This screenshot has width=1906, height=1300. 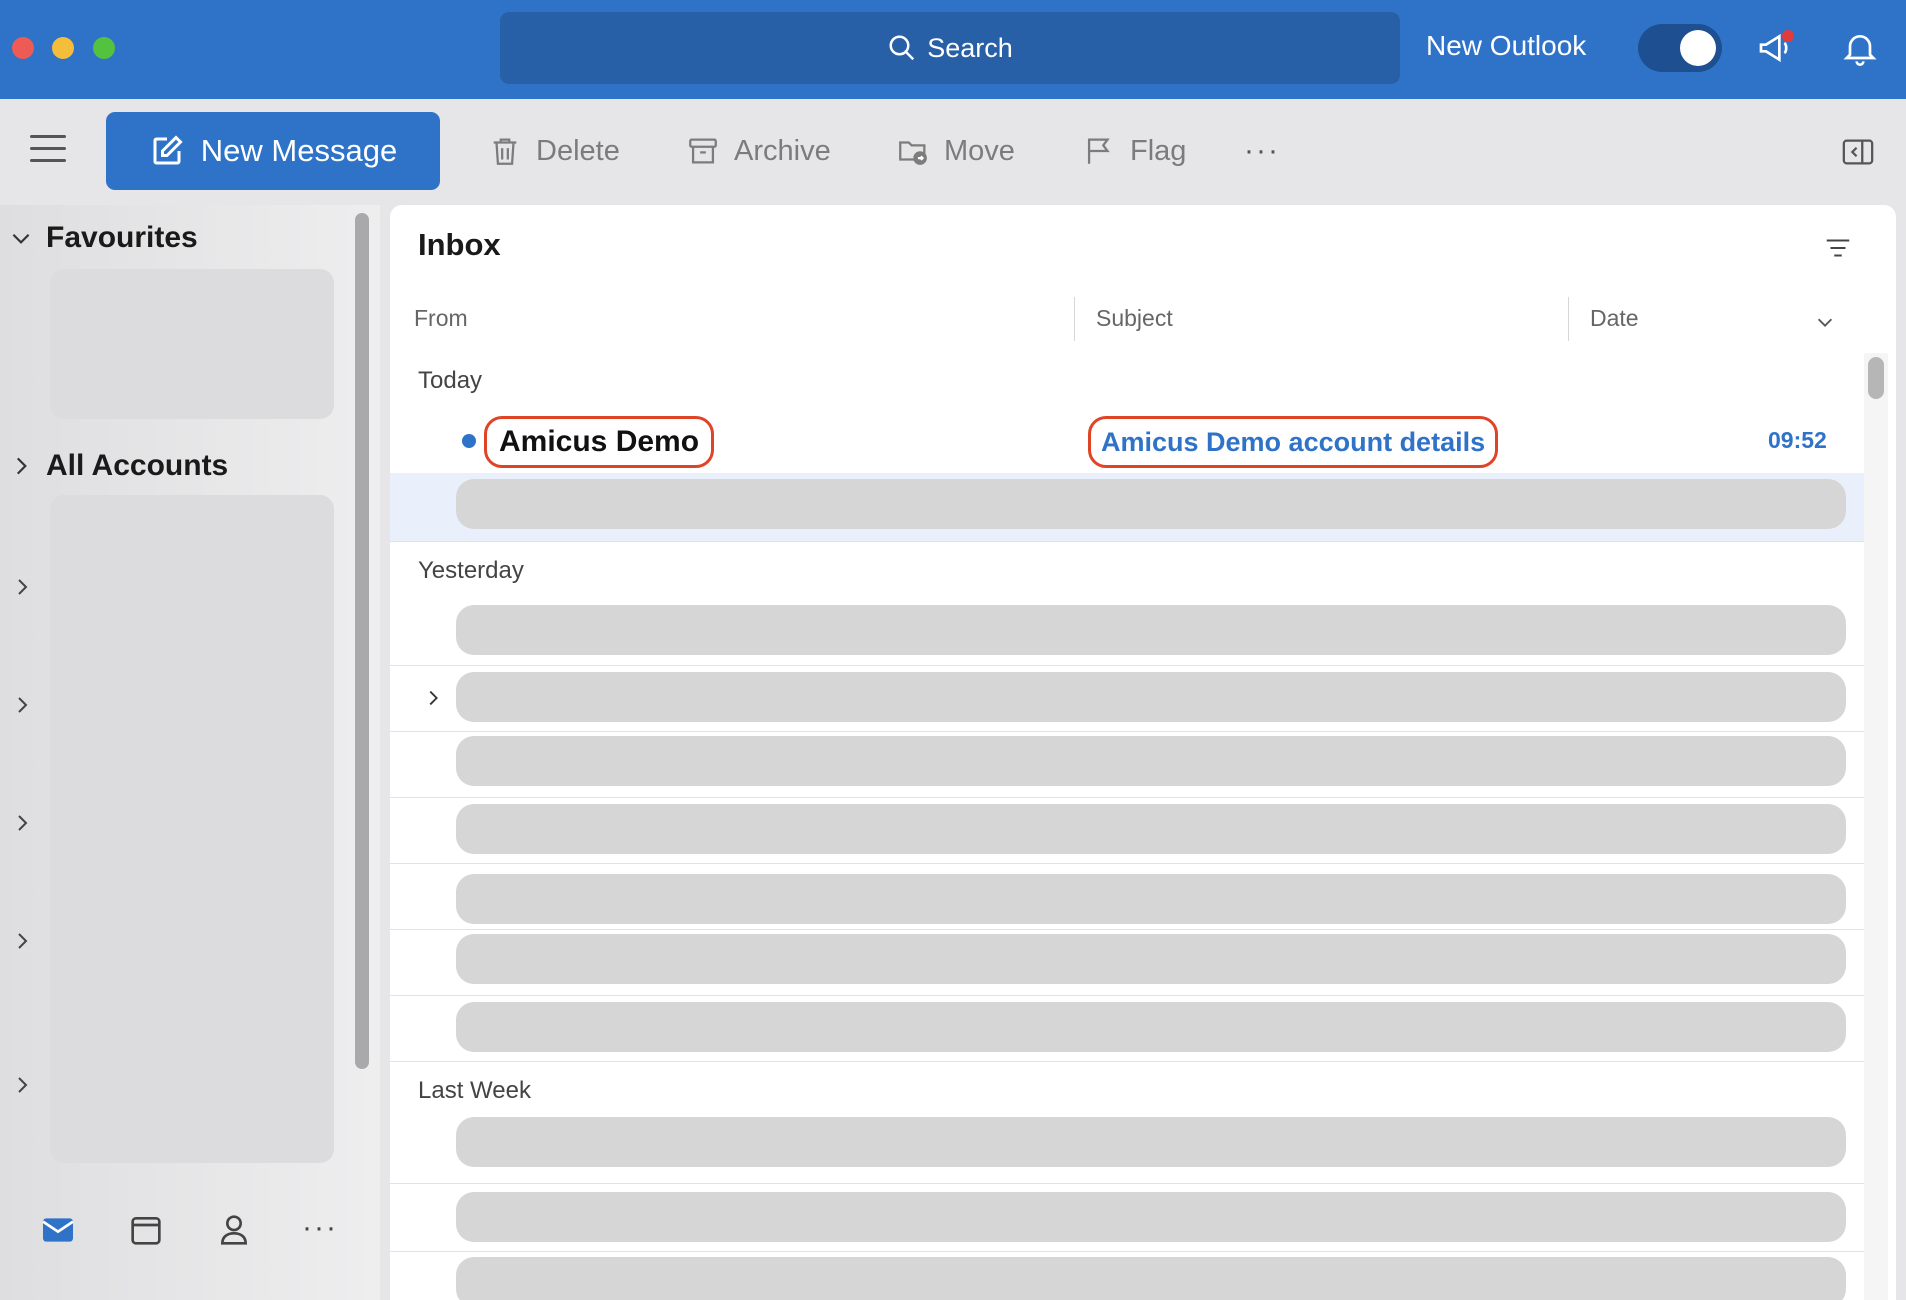 I want to click on move-button: Move, so click(x=955, y=151).